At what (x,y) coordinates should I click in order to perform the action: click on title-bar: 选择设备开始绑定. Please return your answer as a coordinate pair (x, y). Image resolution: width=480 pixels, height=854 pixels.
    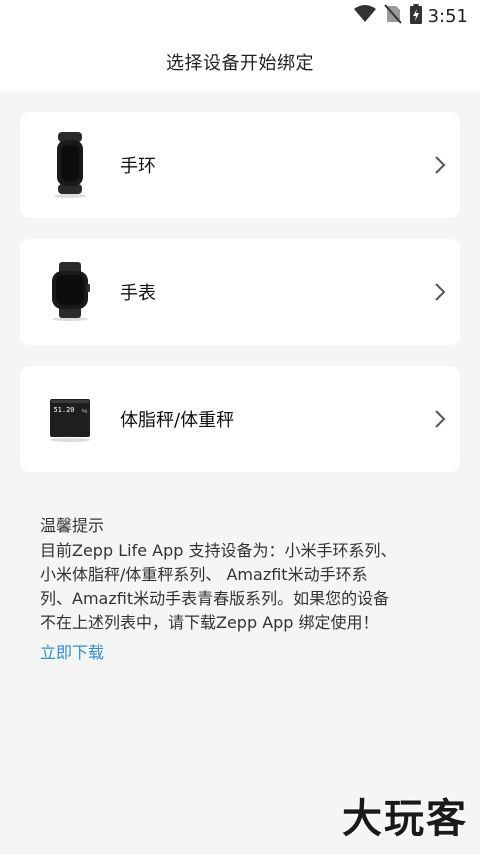
    Looking at the image, I should click on (240, 62).